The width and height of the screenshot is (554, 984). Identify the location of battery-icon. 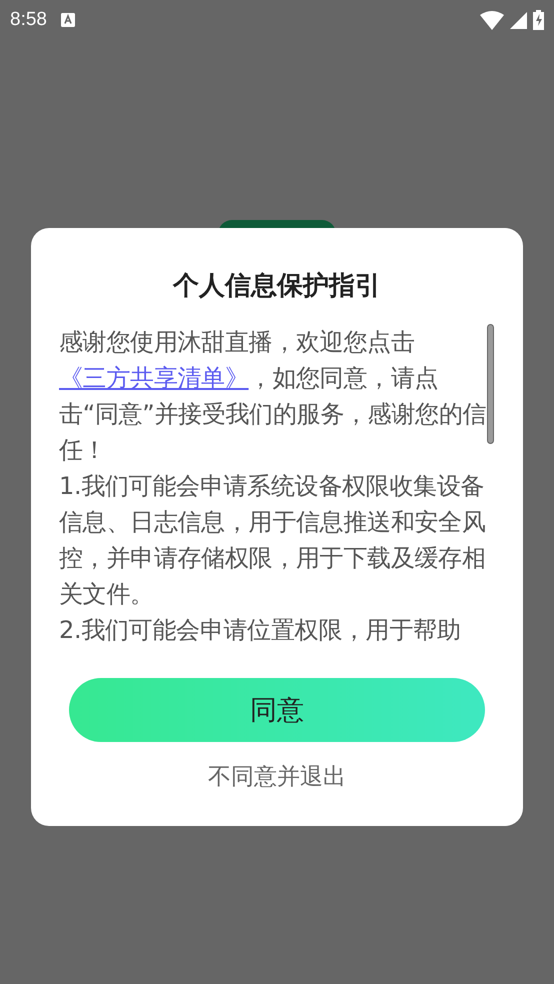
(538, 20).